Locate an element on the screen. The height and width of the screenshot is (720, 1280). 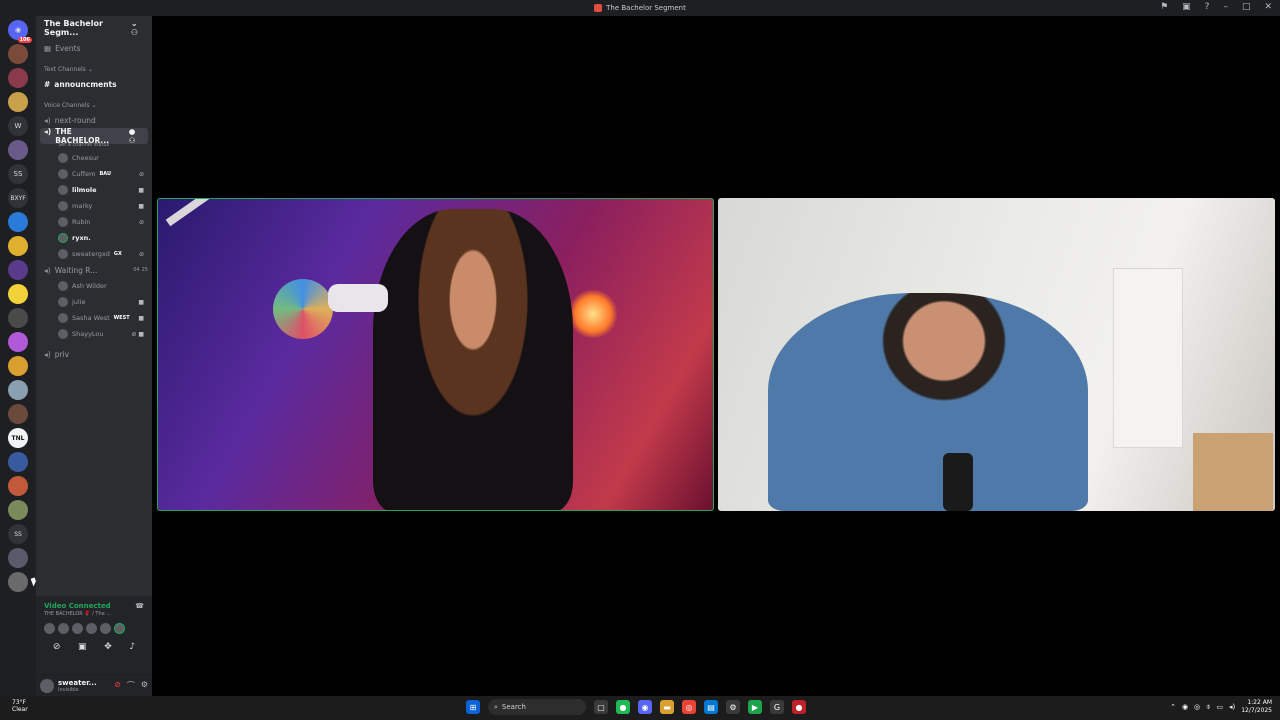
gear-icon: ⚙ is located at coordinates (144, 685).